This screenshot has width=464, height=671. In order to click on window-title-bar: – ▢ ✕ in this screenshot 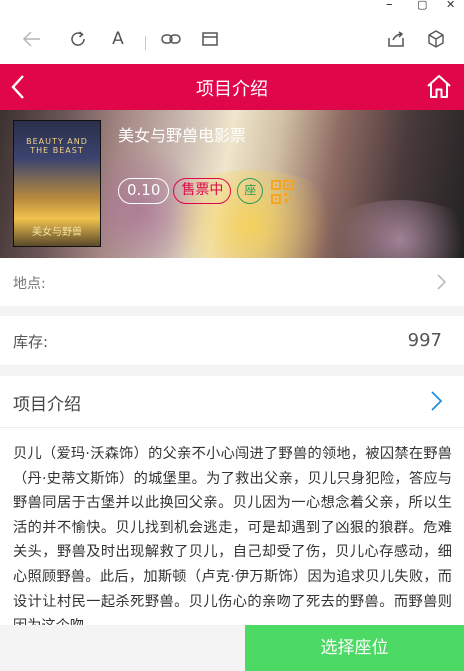, I will do `click(232, 7)`.